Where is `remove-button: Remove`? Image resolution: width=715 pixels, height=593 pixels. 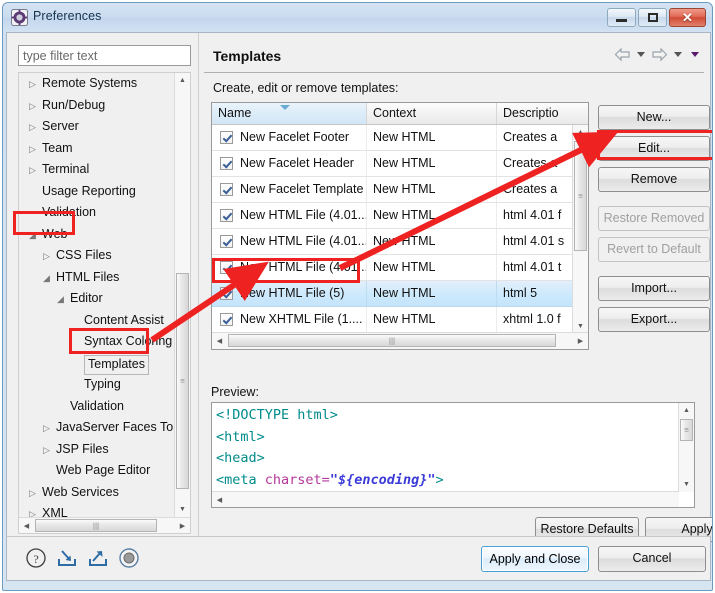 remove-button: Remove is located at coordinates (654, 179).